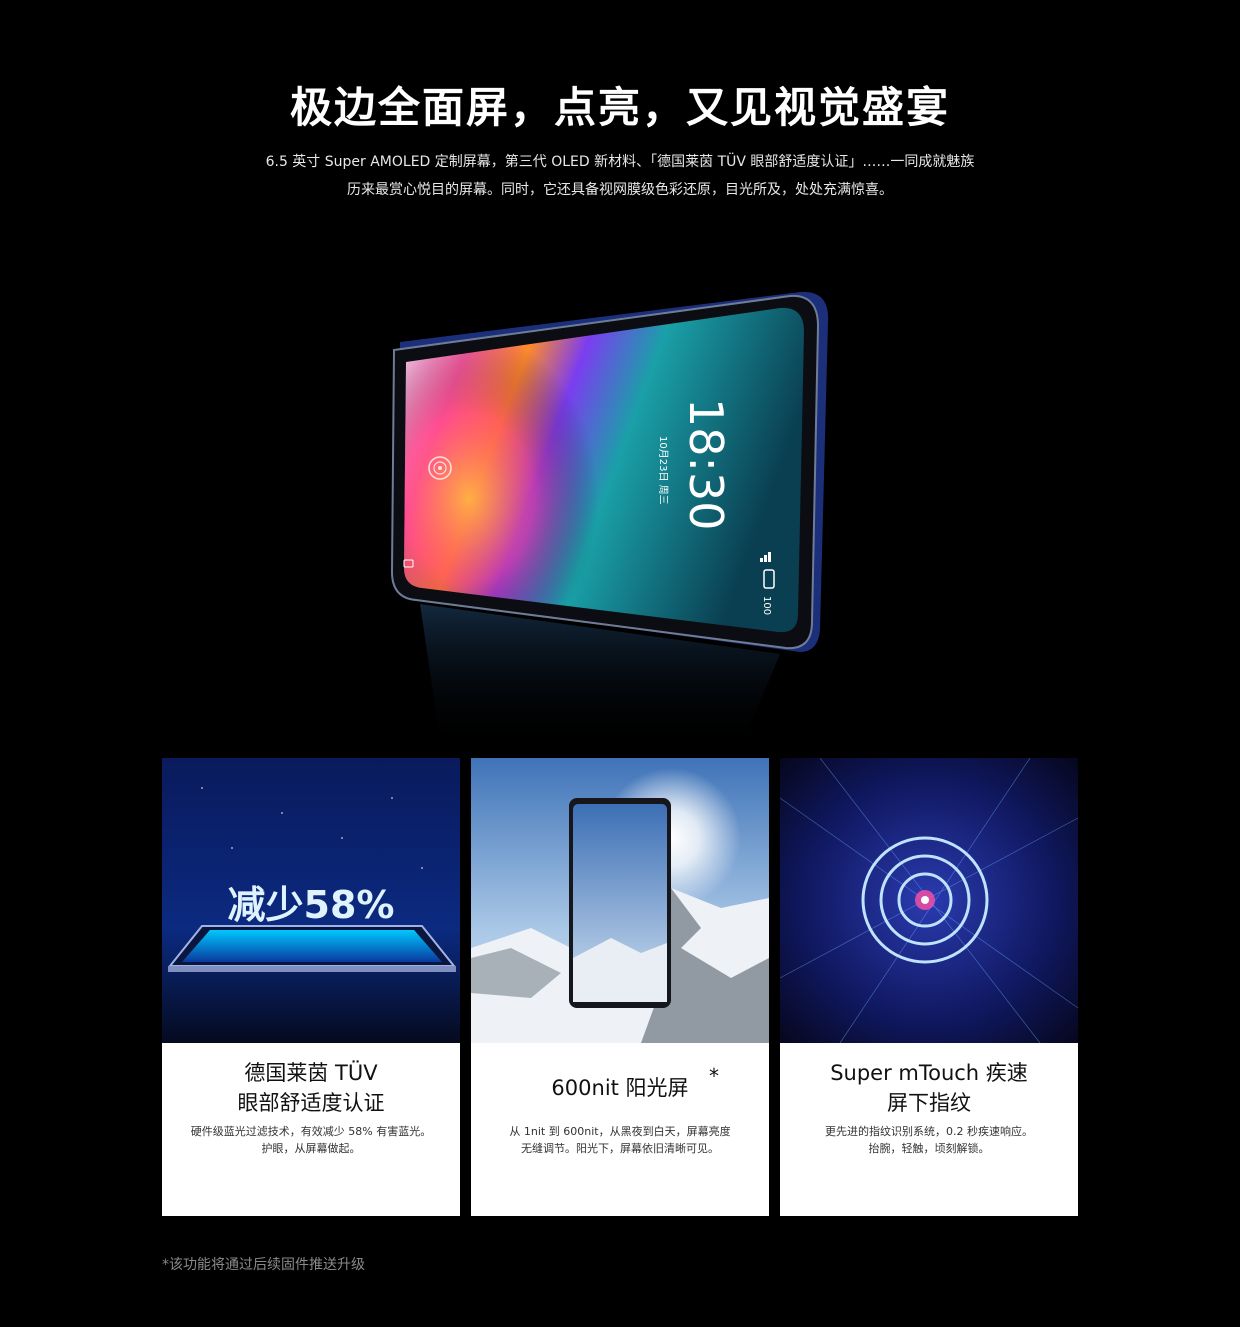 This screenshot has height=1327, width=1240. What do you see at coordinates (311, 1073) in the screenshot?
I see `card-title-line-1: 德国莱茵 TÜV` at bounding box center [311, 1073].